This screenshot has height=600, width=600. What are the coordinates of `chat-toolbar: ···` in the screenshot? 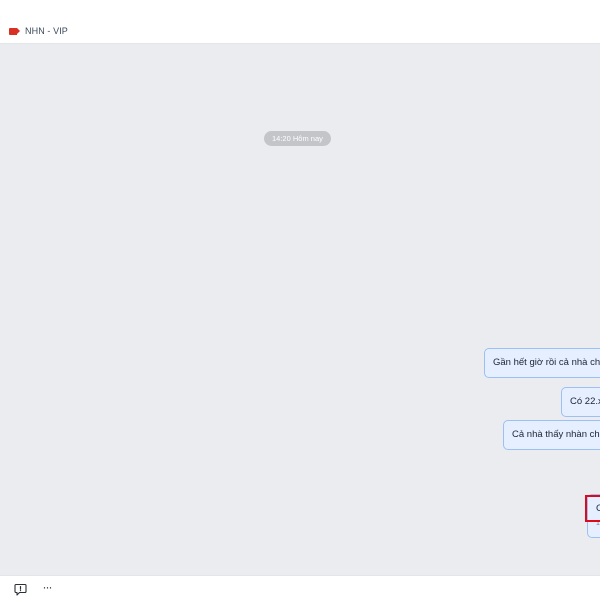 It's located at (300, 587).